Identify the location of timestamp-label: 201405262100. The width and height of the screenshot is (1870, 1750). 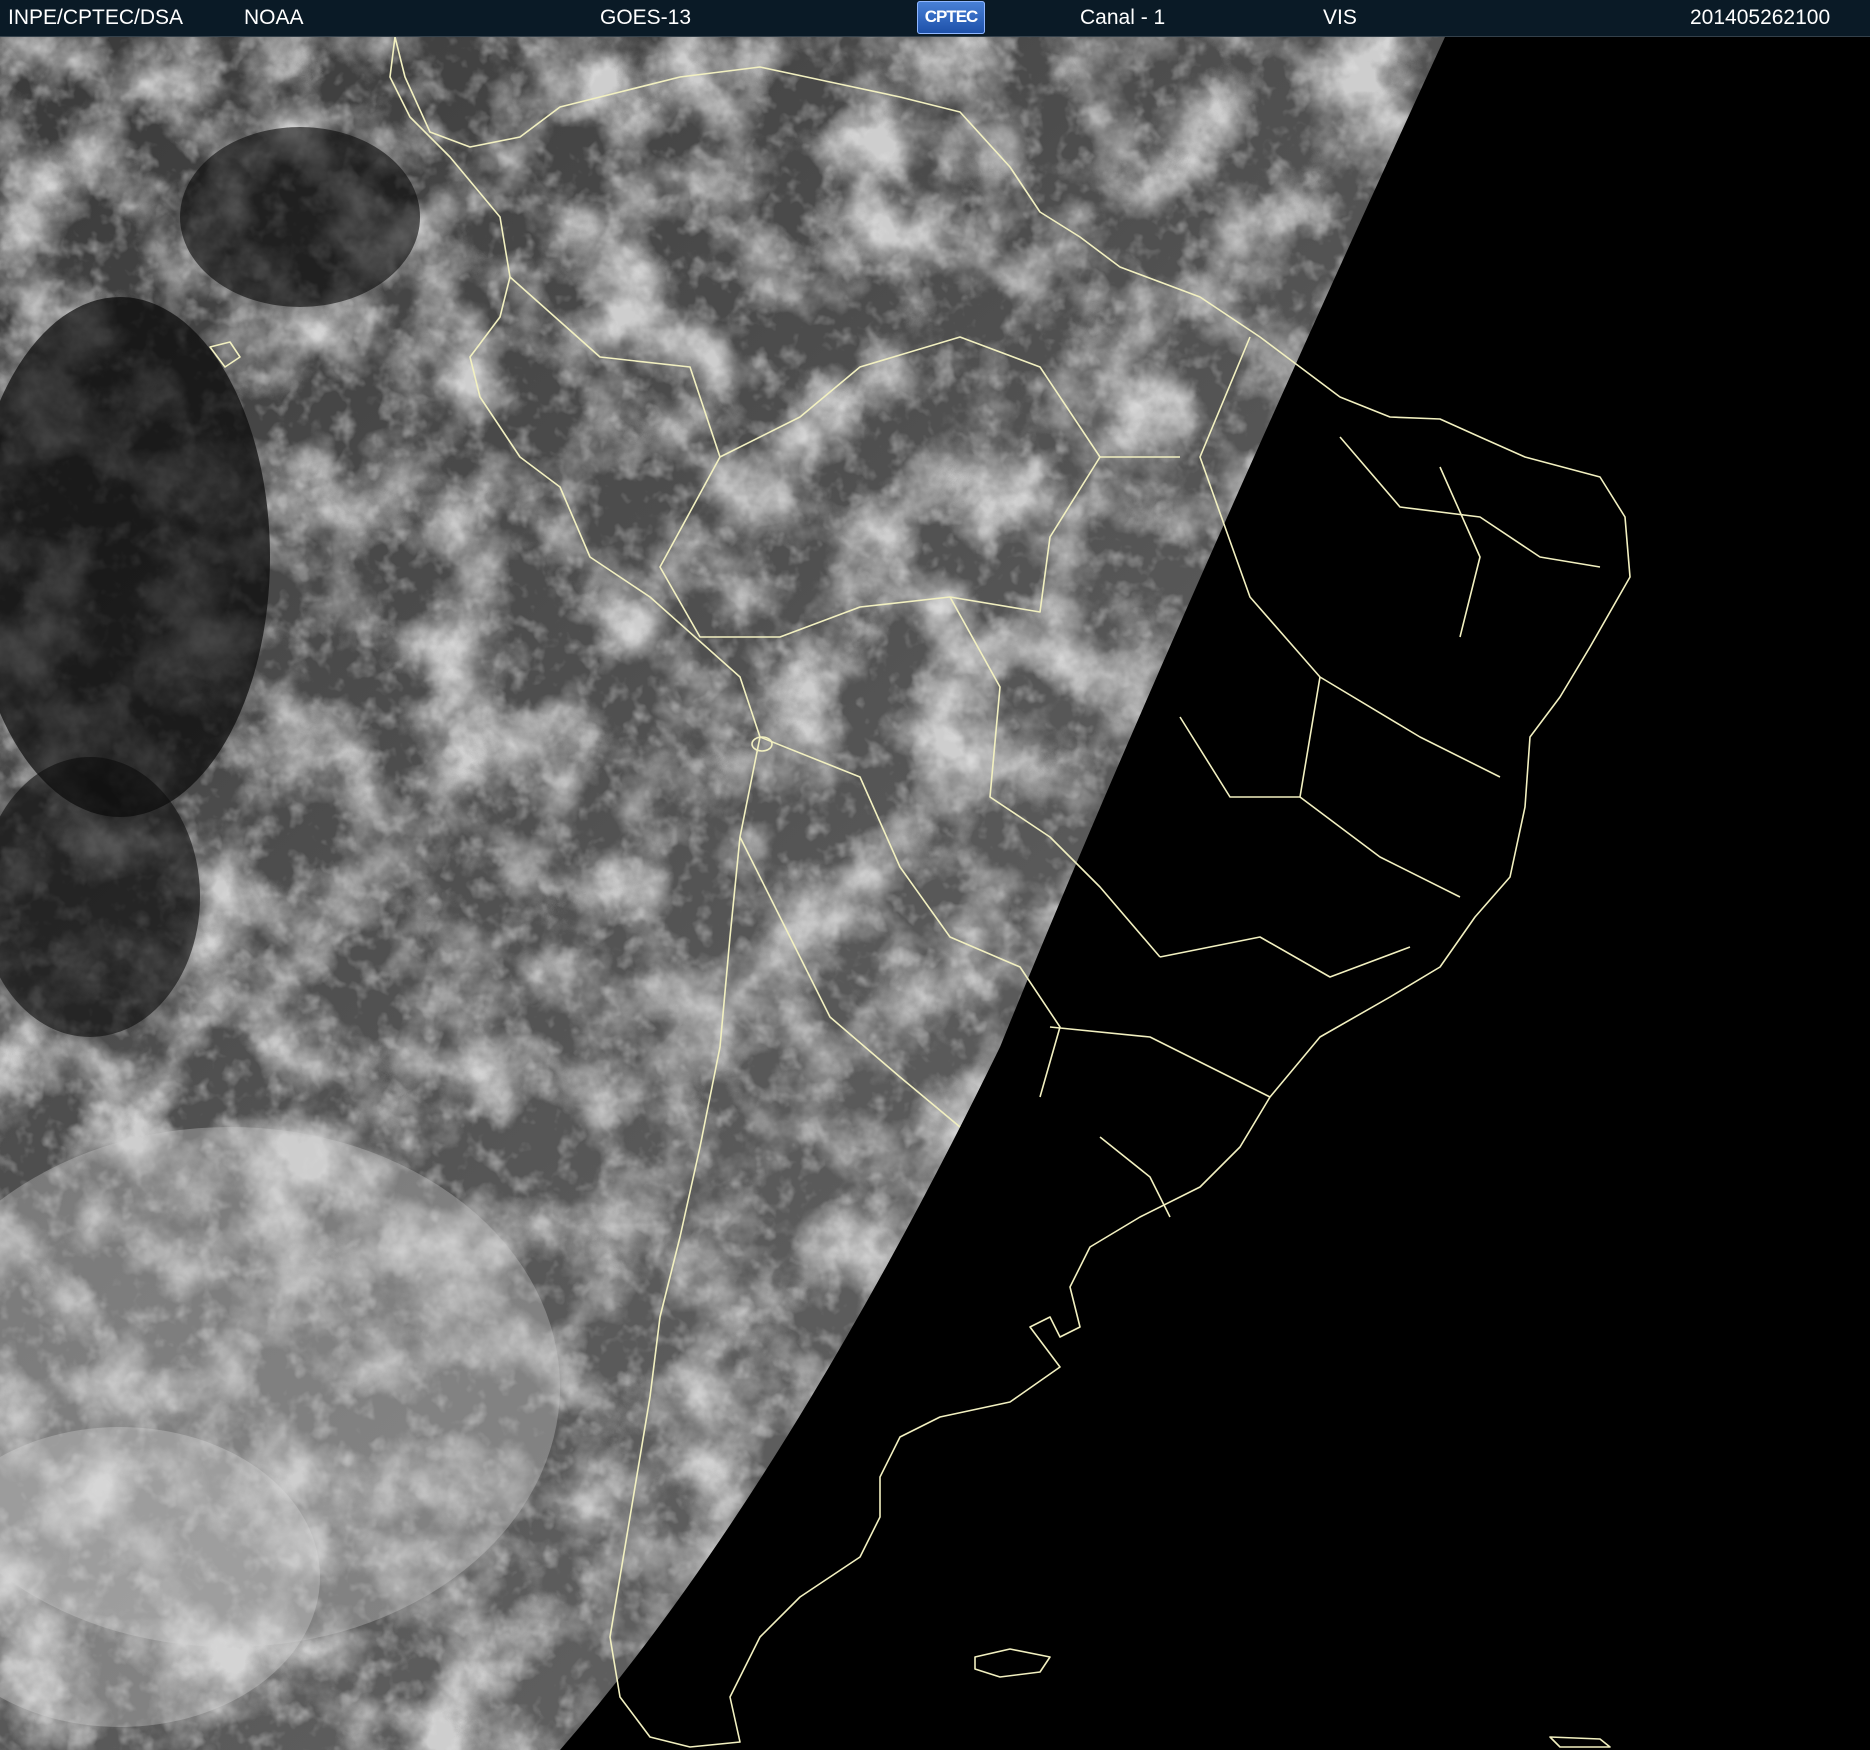
(1760, 17).